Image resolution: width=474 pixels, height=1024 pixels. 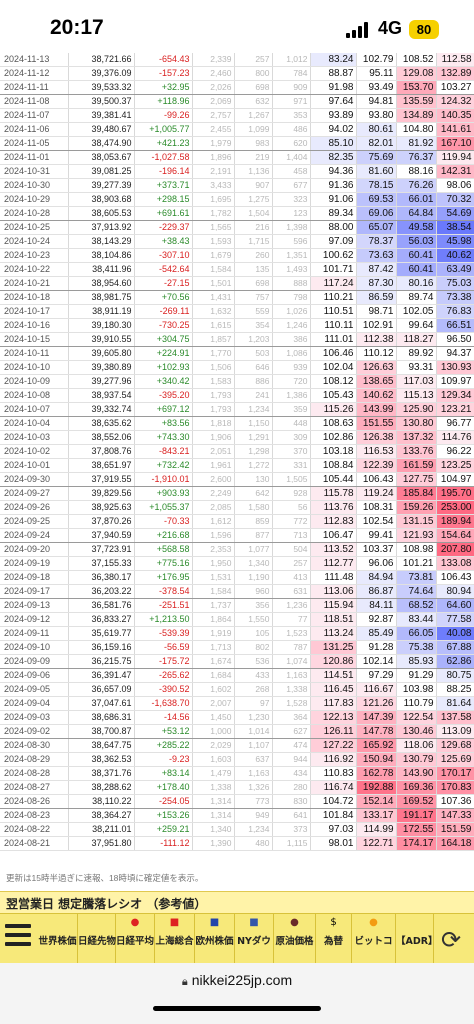 What do you see at coordinates (253, 759) in the screenshot?
I see `cell-advancers: 637` at bounding box center [253, 759].